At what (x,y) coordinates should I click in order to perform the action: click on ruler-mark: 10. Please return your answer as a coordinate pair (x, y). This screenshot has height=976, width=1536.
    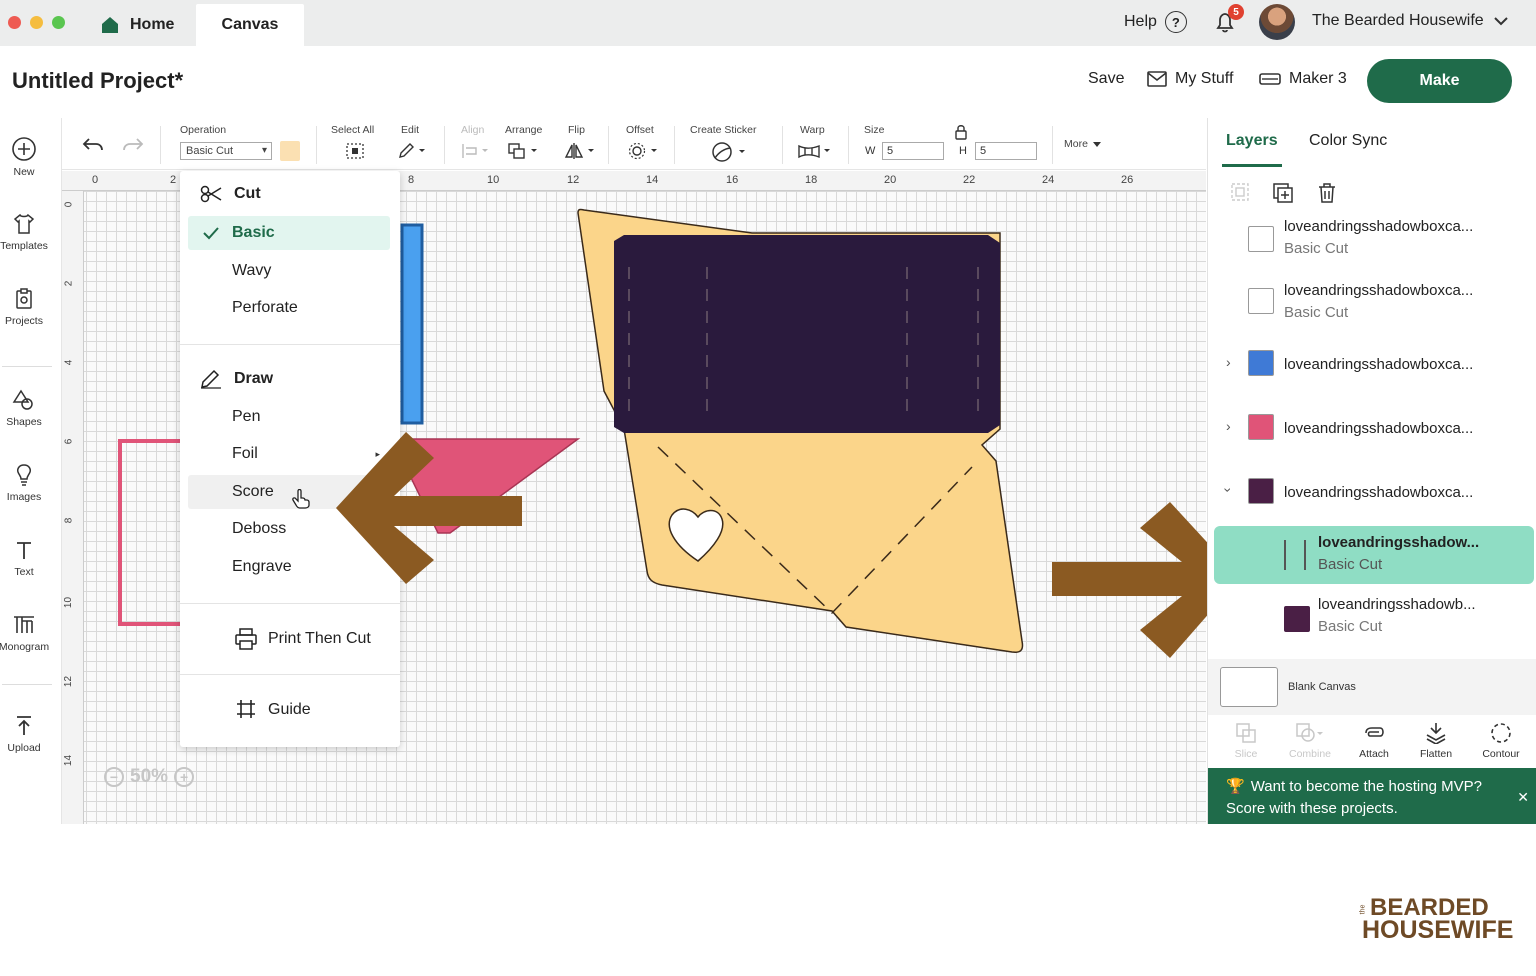
    Looking at the image, I should click on (69, 602).